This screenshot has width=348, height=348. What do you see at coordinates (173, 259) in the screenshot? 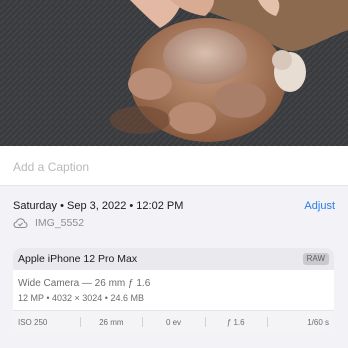
I see `device-header: Apple iPhone 12 Pro Max RAW` at bounding box center [173, 259].